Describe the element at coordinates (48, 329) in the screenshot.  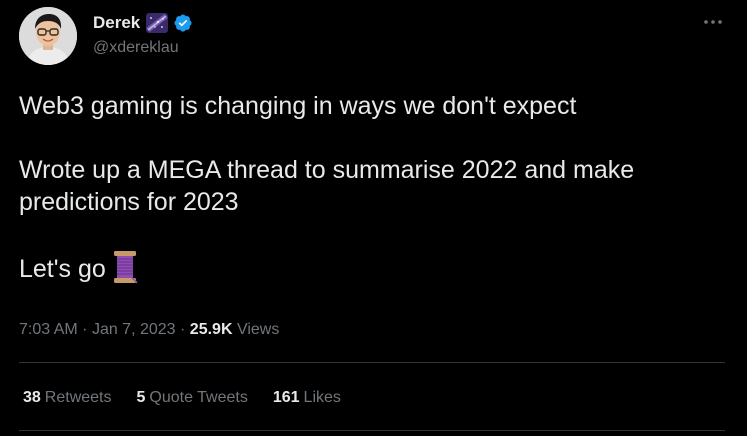
I see `tweet-time: 7:03 AM` at that location.